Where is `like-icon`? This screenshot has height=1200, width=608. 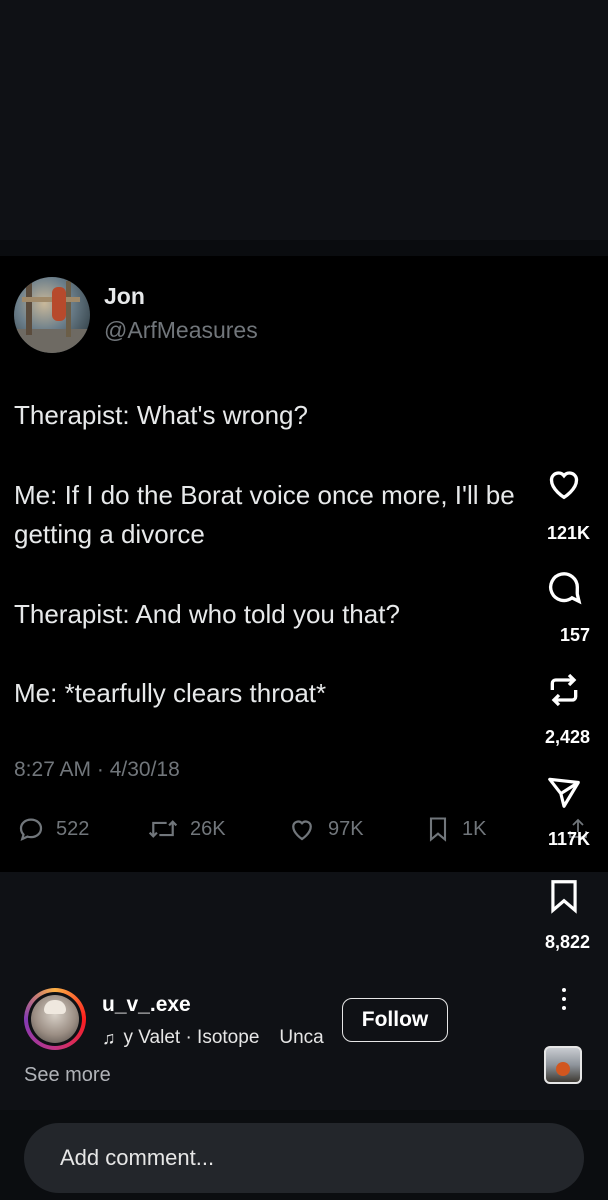 like-icon is located at coordinates (302, 830).